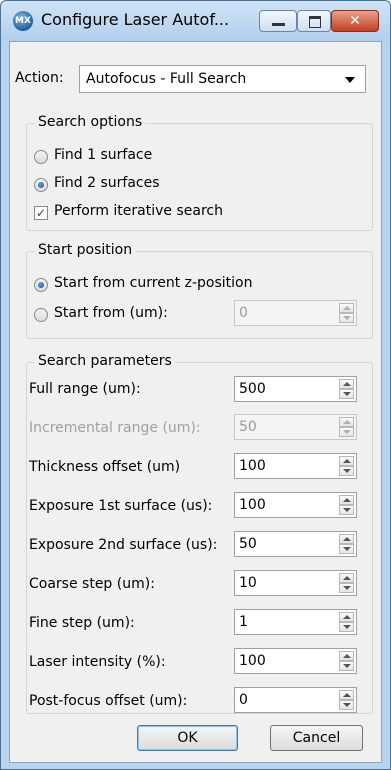 This screenshot has width=391, height=770. What do you see at coordinates (248, 427) in the screenshot?
I see `incremental-range-value: 50` at bounding box center [248, 427].